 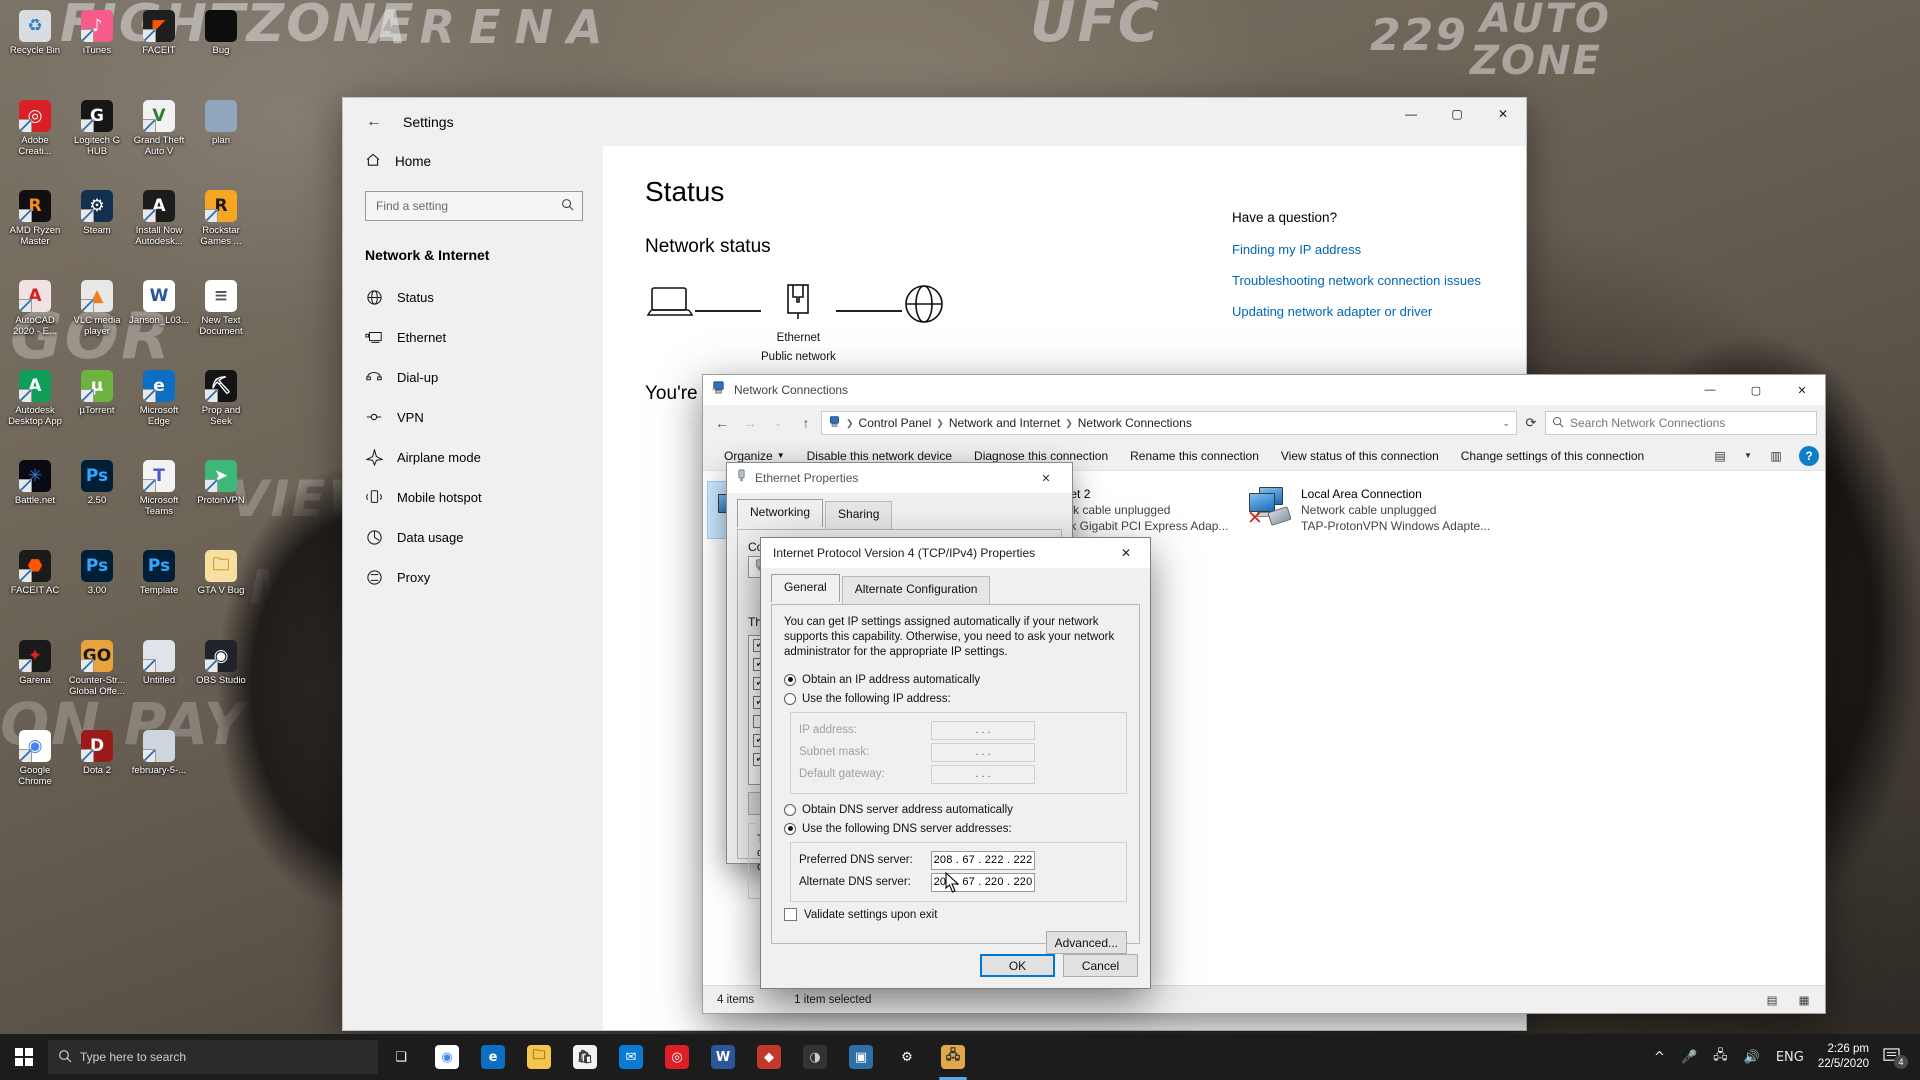 What do you see at coordinates (723, 1057) in the screenshot?
I see `word-taskbar-icon: W` at bounding box center [723, 1057].